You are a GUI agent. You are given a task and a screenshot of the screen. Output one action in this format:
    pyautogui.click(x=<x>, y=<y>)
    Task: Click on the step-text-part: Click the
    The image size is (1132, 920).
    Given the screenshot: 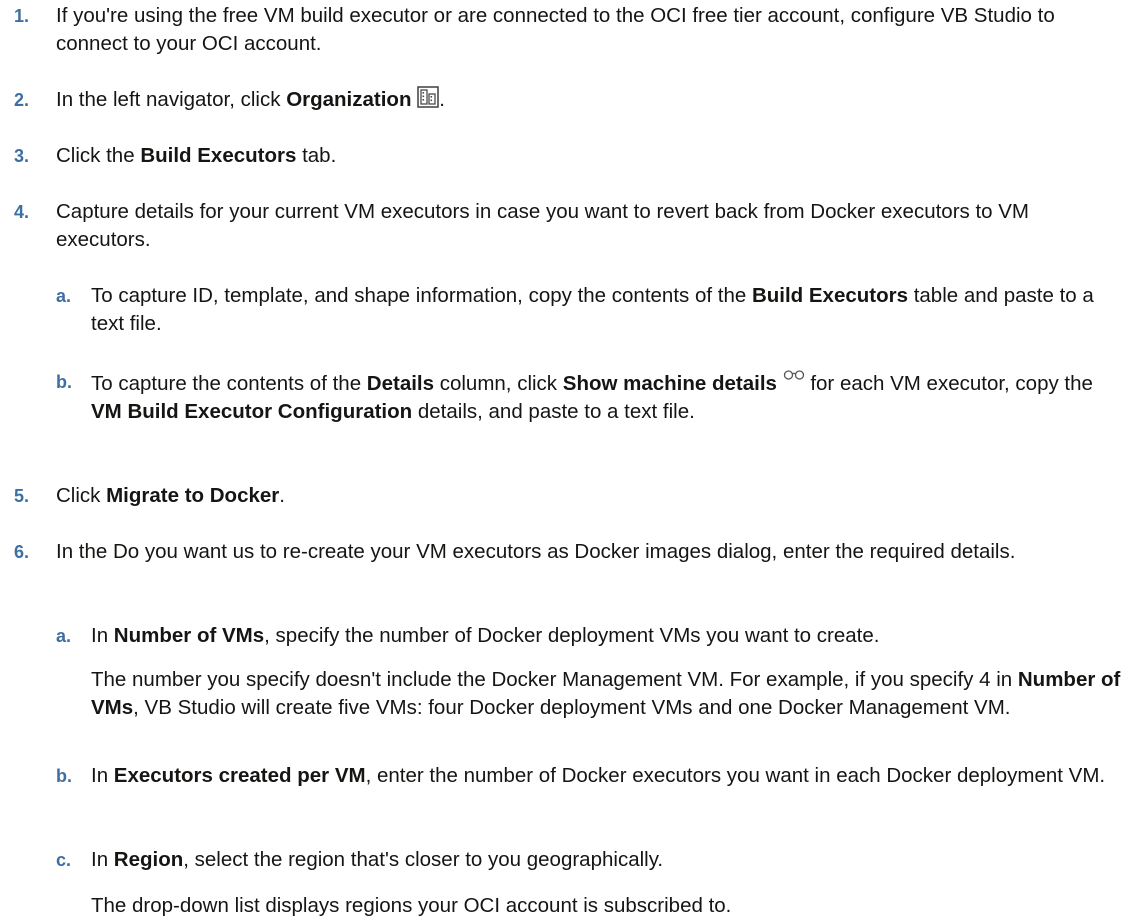 What is the action you would take?
    pyautogui.click(x=98, y=155)
    